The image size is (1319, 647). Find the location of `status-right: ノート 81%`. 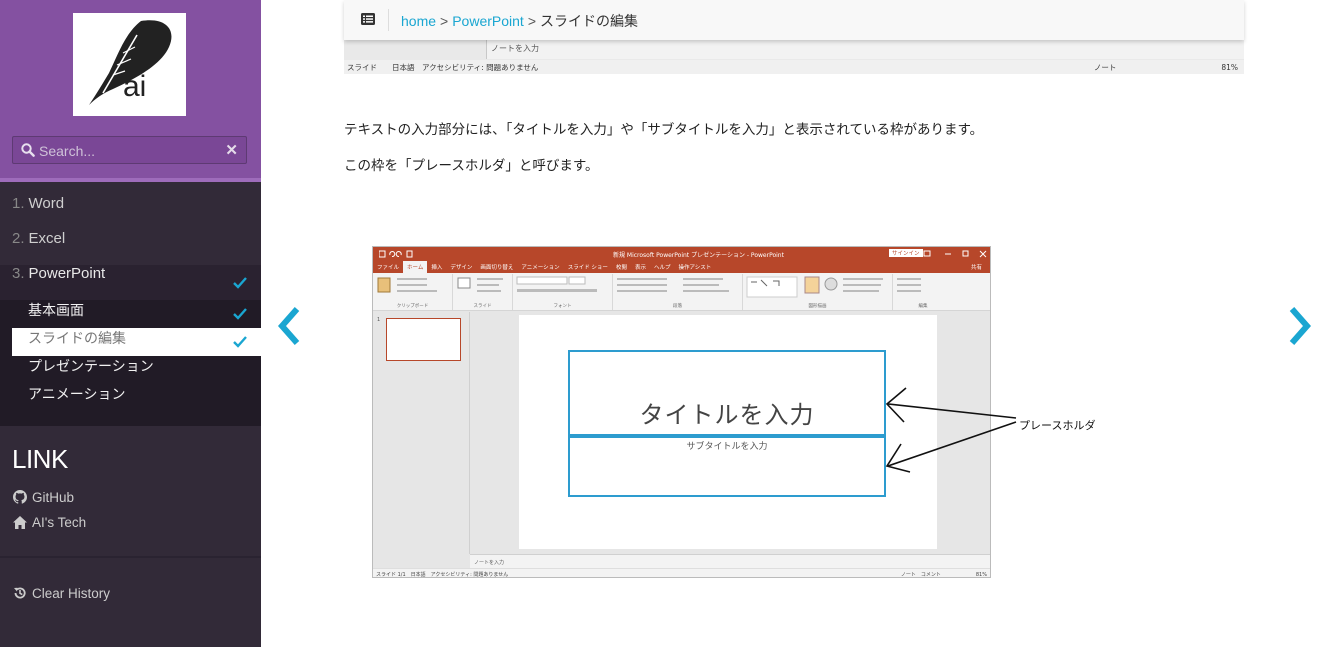

status-right: ノート 81% is located at coordinates (1165, 67).